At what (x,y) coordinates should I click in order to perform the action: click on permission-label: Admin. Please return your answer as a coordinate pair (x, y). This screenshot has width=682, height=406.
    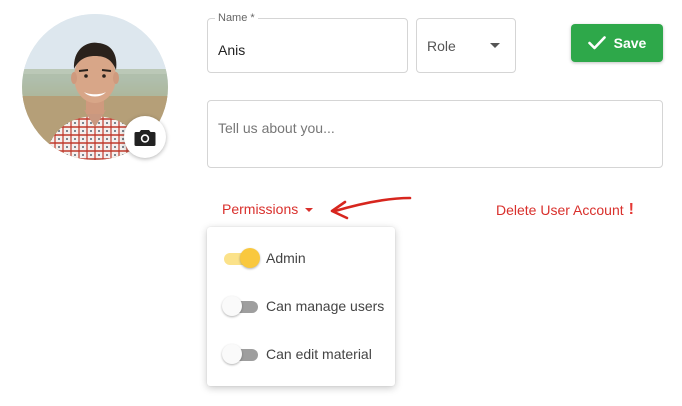
    Looking at the image, I should click on (286, 258).